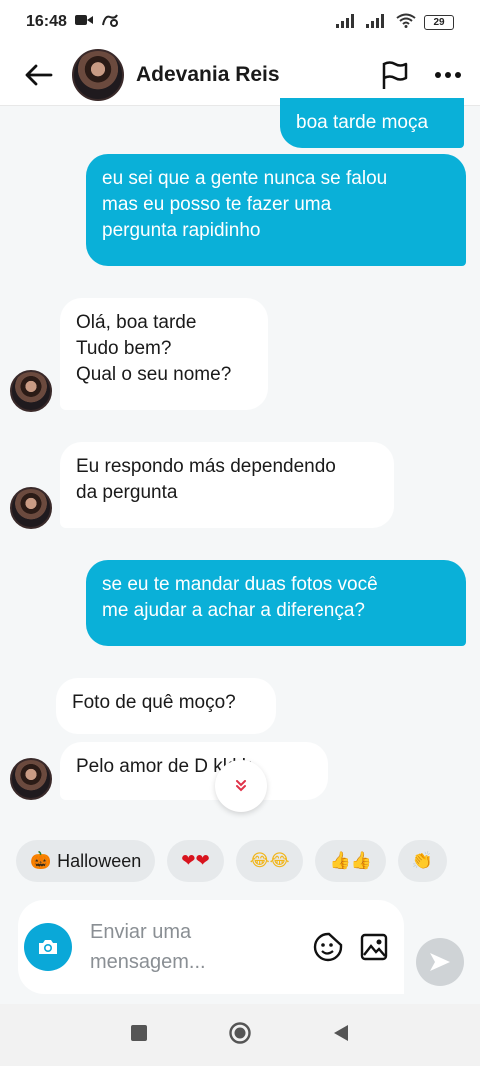 The width and height of the screenshot is (480, 1066). I want to click on chip-thumbs-up: 👍👍, so click(350, 861).